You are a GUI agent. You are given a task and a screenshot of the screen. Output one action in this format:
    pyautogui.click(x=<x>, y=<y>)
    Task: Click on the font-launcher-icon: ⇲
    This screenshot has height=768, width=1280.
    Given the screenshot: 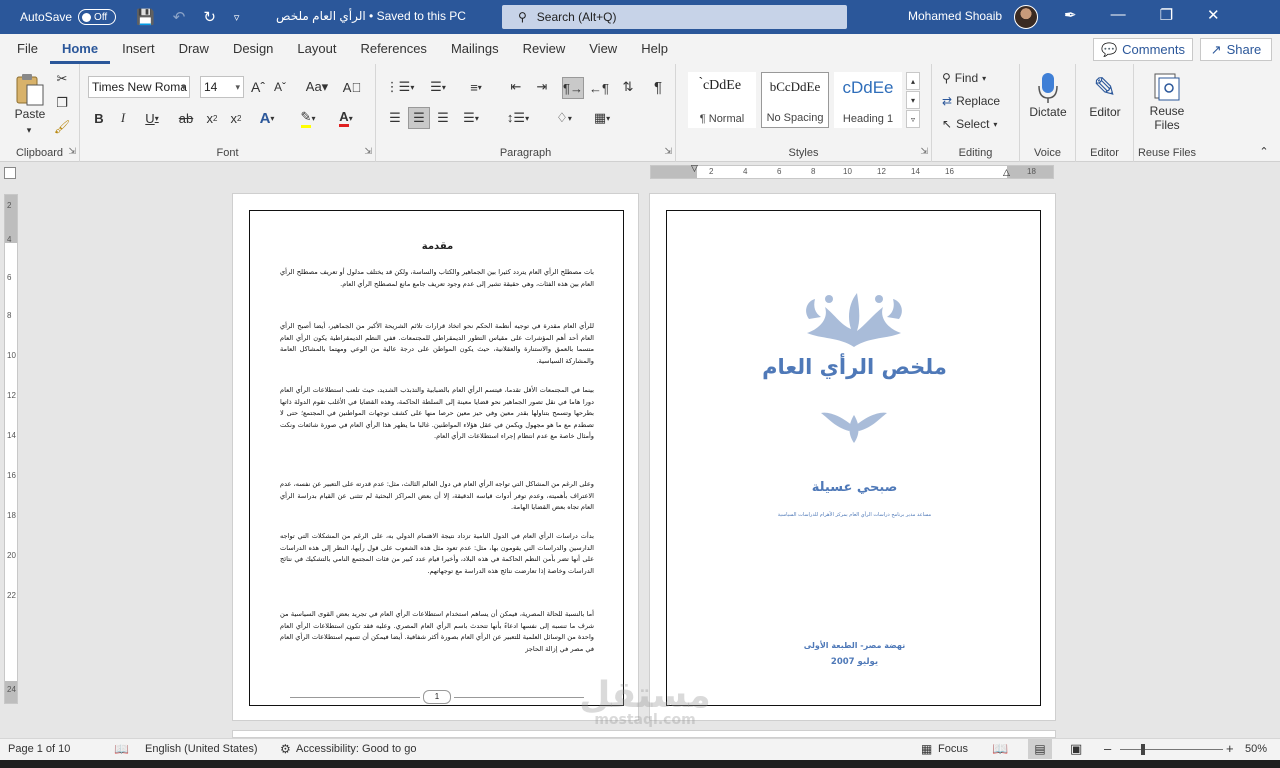 What is the action you would take?
    pyautogui.click(x=368, y=151)
    